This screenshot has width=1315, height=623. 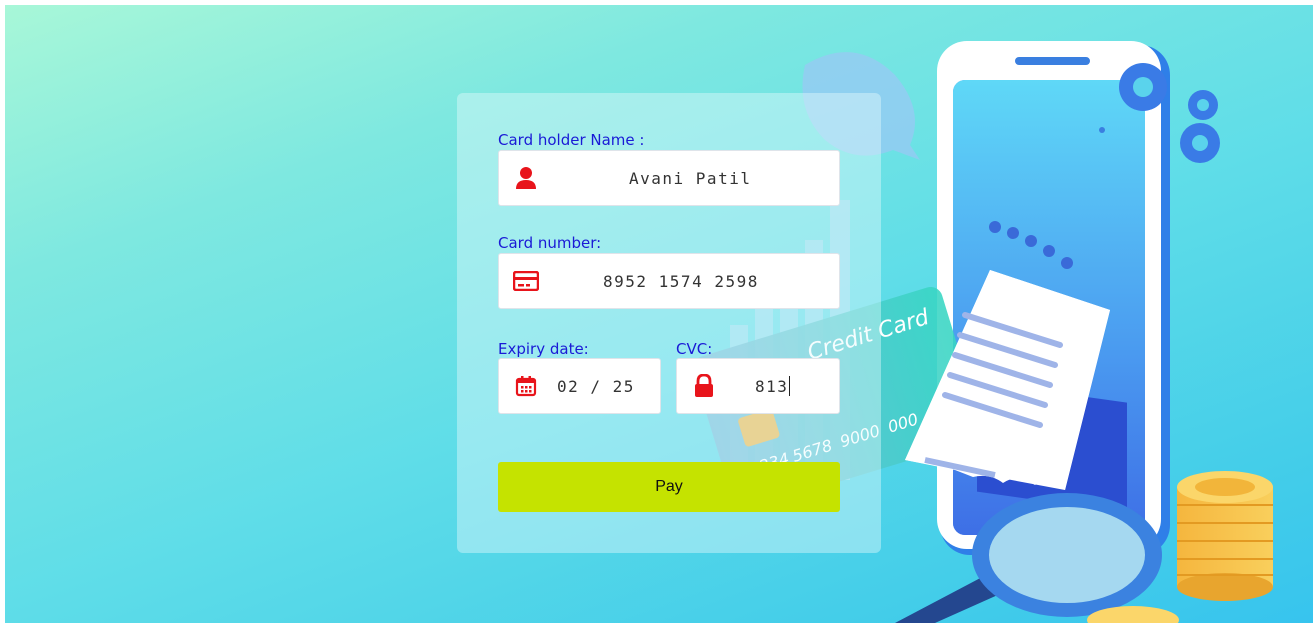 I want to click on card-number-label: Card number:, so click(x=550, y=243).